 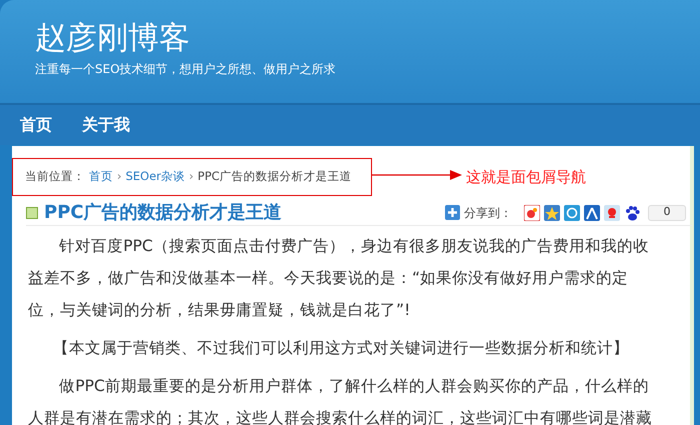 I want to click on annotation-text: 这就是面包屑导航, so click(x=526, y=177).